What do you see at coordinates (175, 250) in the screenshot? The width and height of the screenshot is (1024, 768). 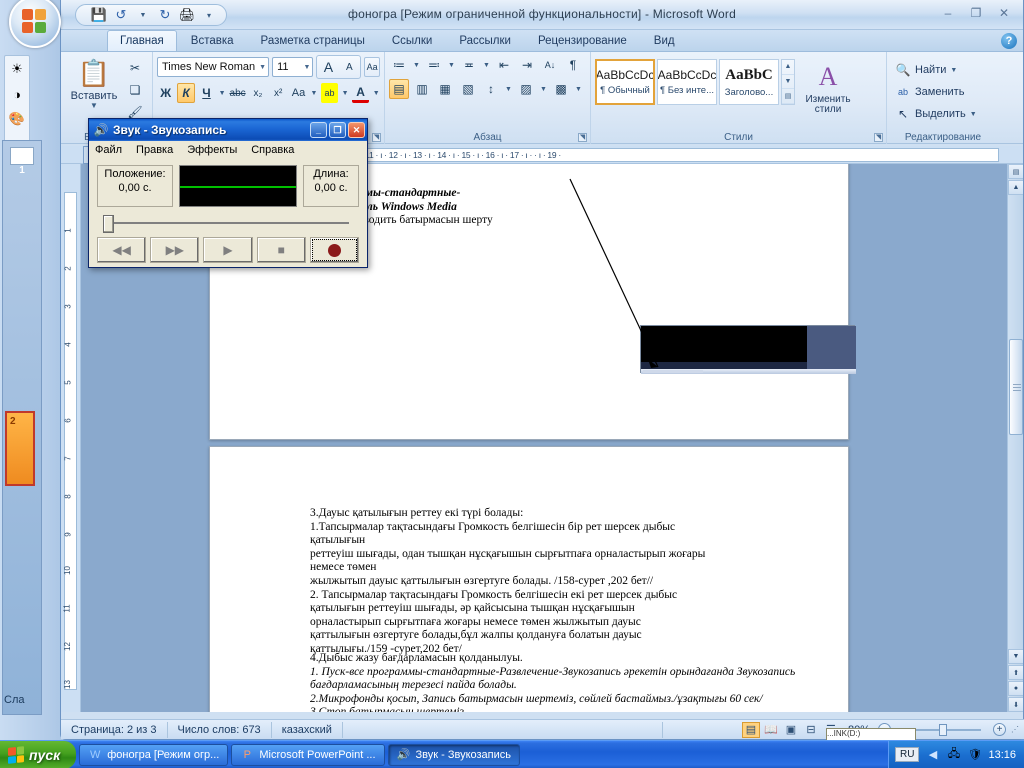 I see `forward-button: ▶▶` at bounding box center [175, 250].